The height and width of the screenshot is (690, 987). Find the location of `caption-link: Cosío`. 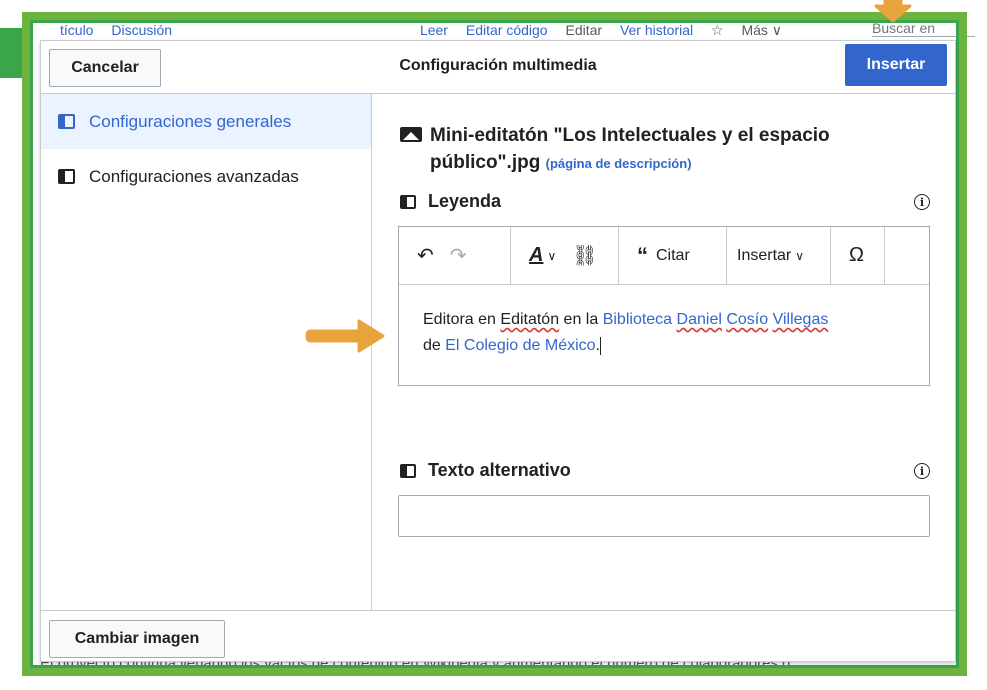

caption-link: Cosío is located at coordinates (747, 319).